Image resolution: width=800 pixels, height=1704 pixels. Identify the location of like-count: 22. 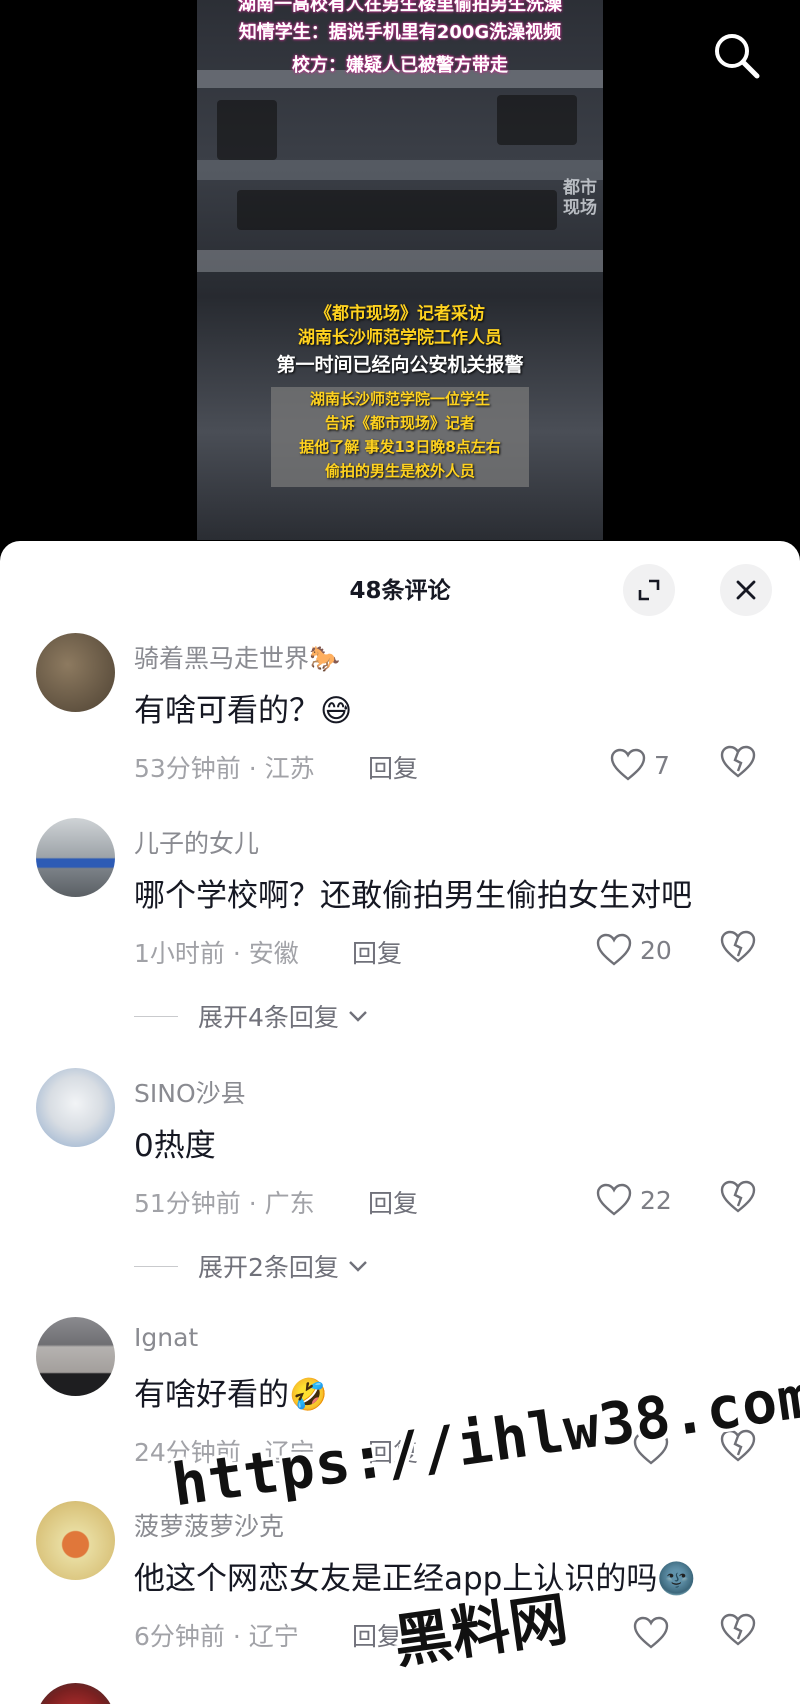
(656, 1200).